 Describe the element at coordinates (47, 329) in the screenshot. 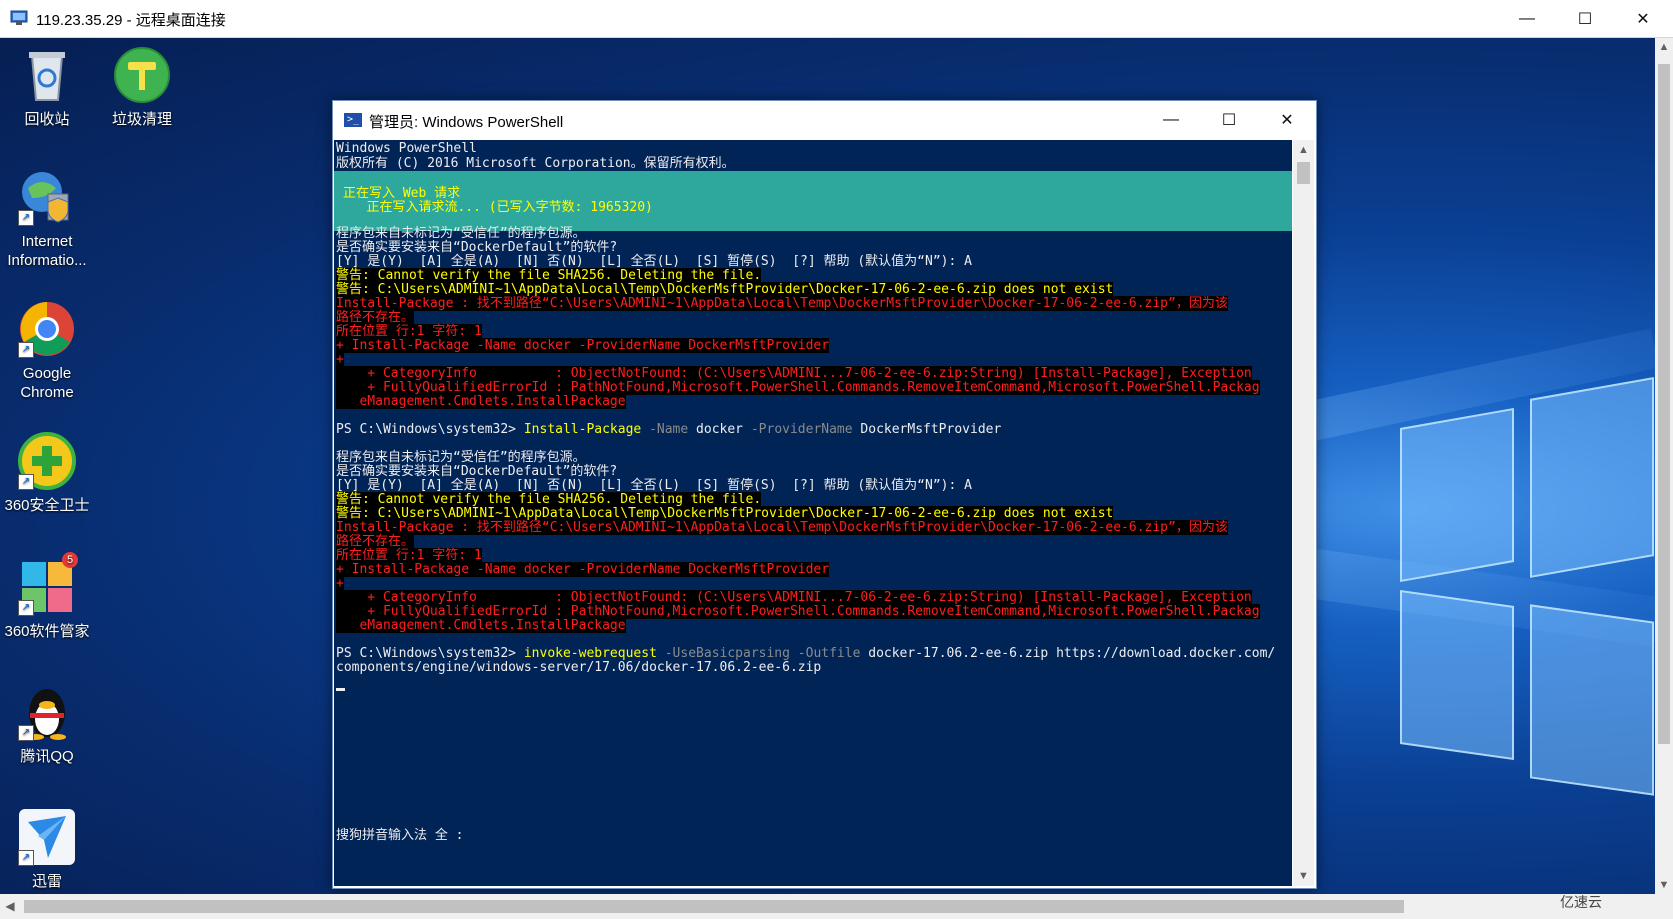

I see `chrome-icon: ↗` at that location.